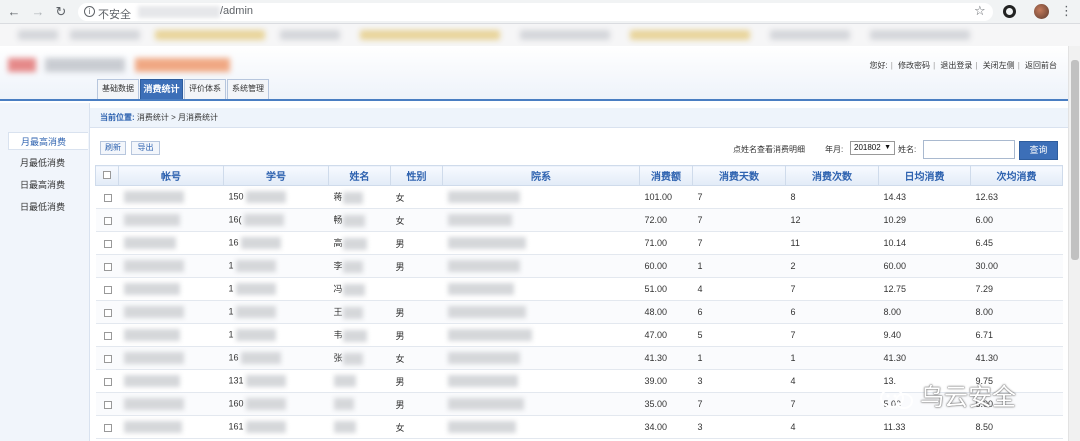 The height and width of the screenshot is (441, 1080). What do you see at coordinates (924, 175) in the screenshot?
I see `column-header: 日均消费` at bounding box center [924, 175].